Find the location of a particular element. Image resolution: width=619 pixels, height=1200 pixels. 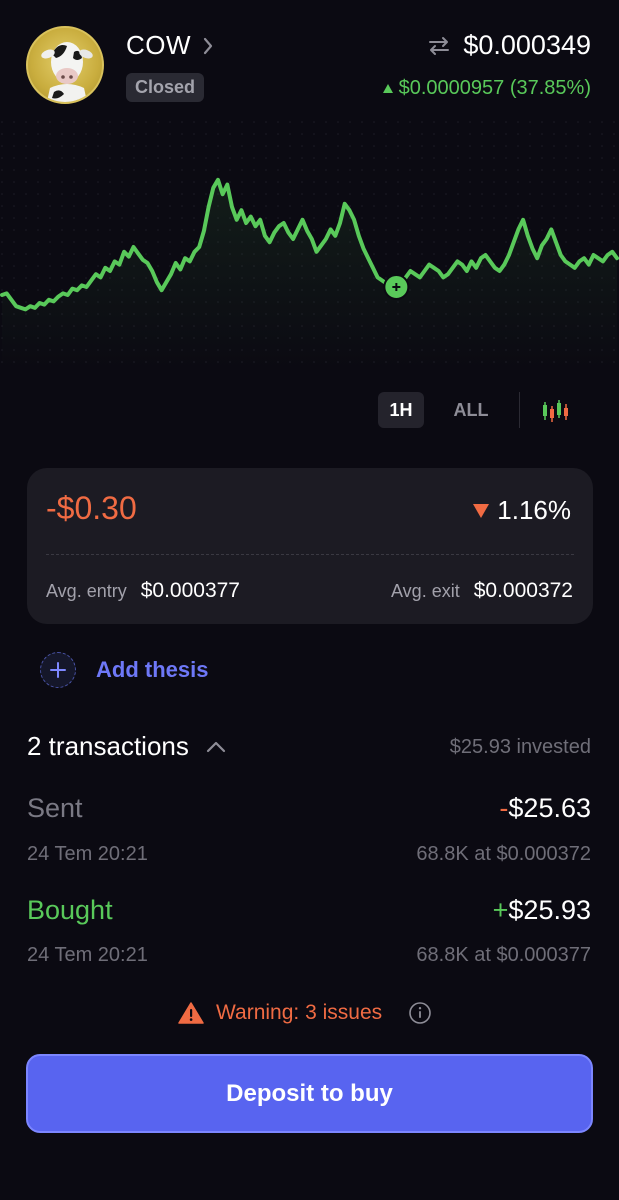

transaction-detail: 68.8K at $0.000377 is located at coordinates (503, 955).